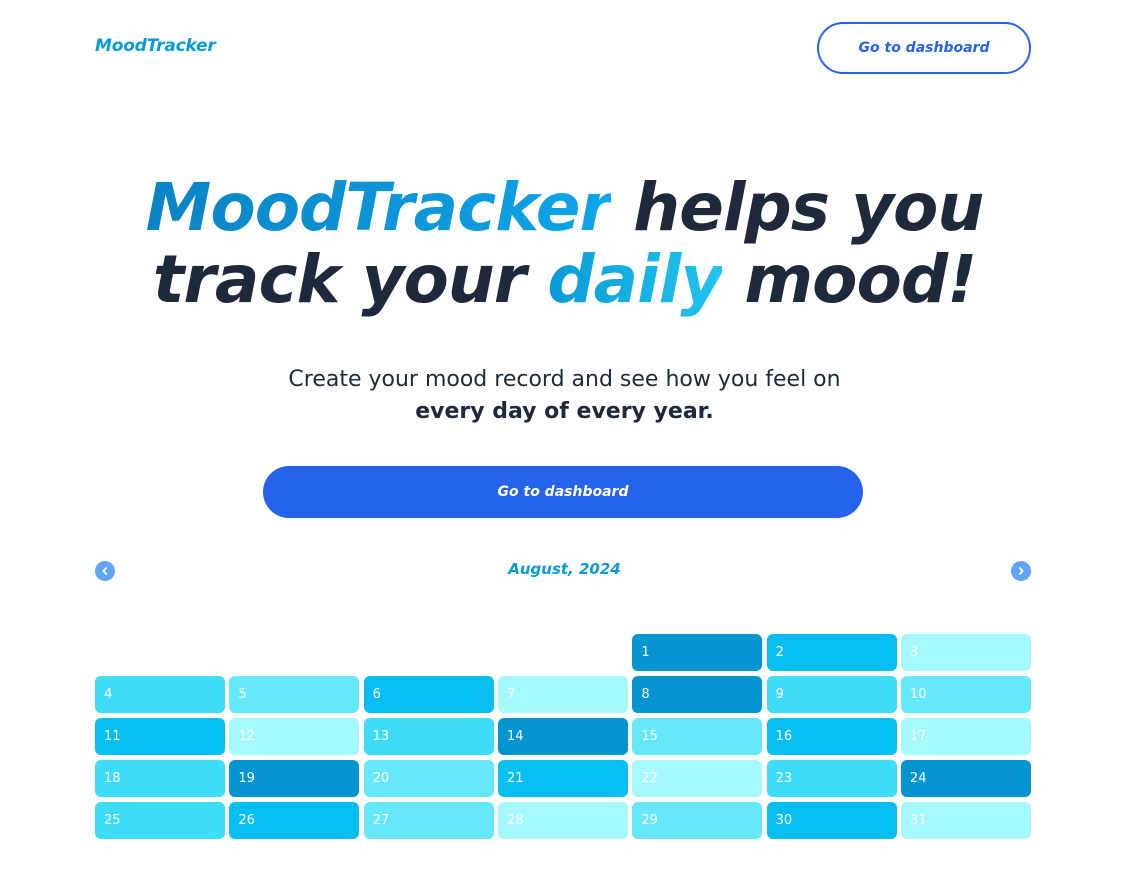  What do you see at coordinates (350, 279) in the screenshot?
I see `hero-title-part2: track your` at bounding box center [350, 279].